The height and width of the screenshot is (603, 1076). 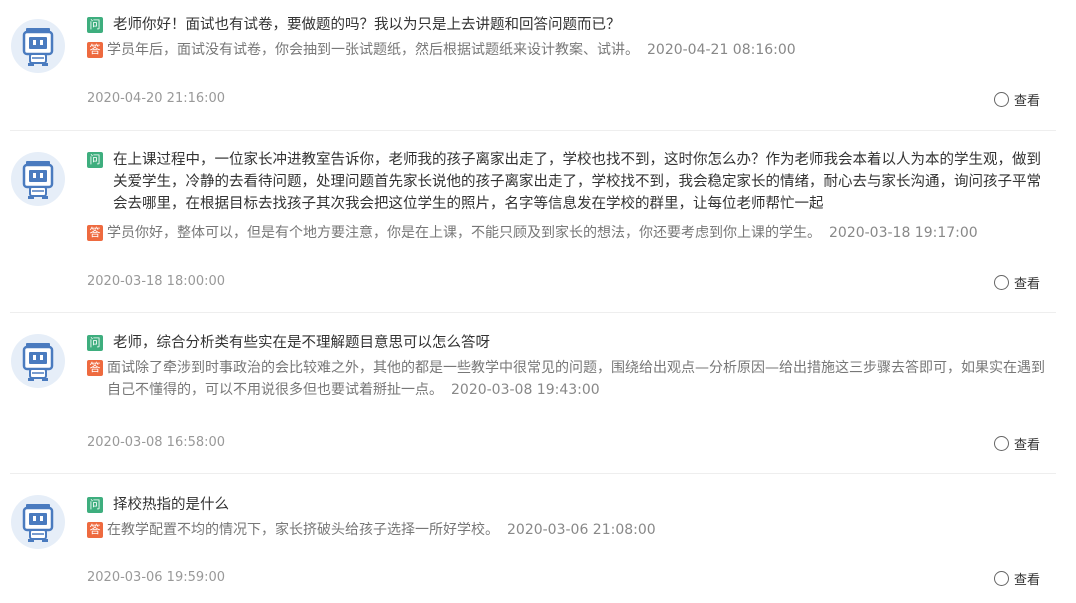 What do you see at coordinates (156, 281) in the screenshot?
I see `question-time: 2020-03-18 18:00:00` at bounding box center [156, 281].